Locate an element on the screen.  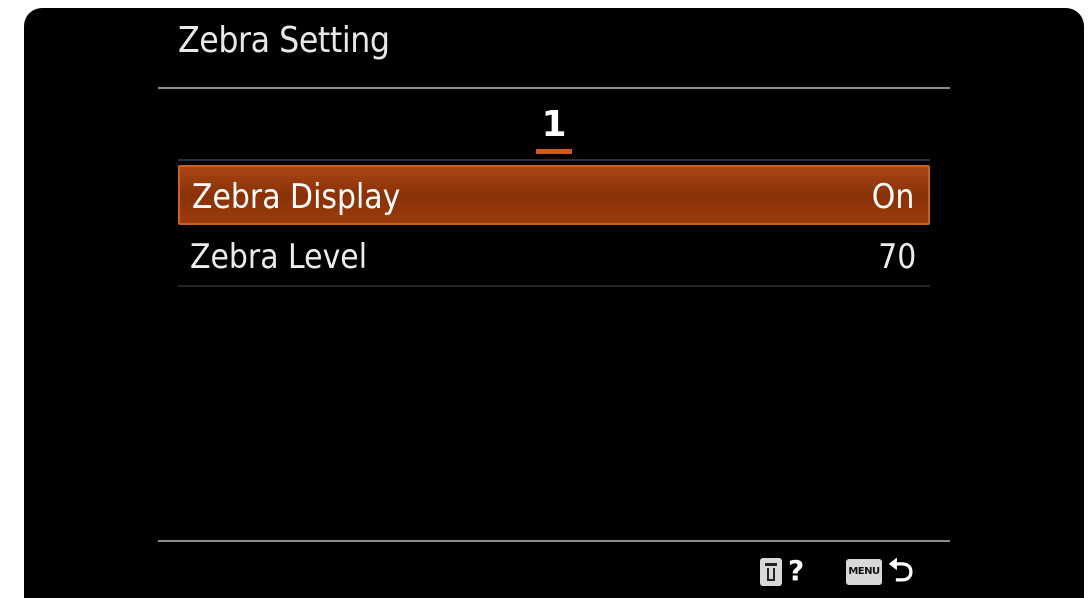
trash-can is located at coordinates (771, 574).